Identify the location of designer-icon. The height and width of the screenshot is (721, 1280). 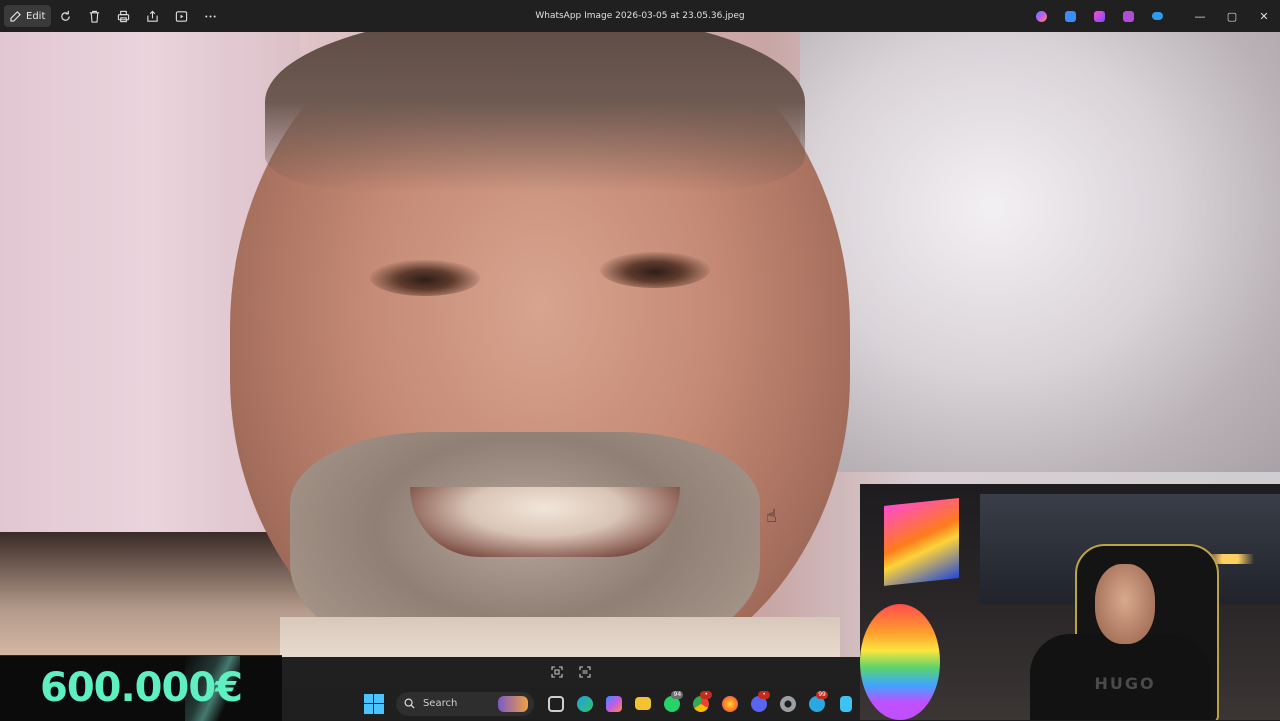
(1070, 16).